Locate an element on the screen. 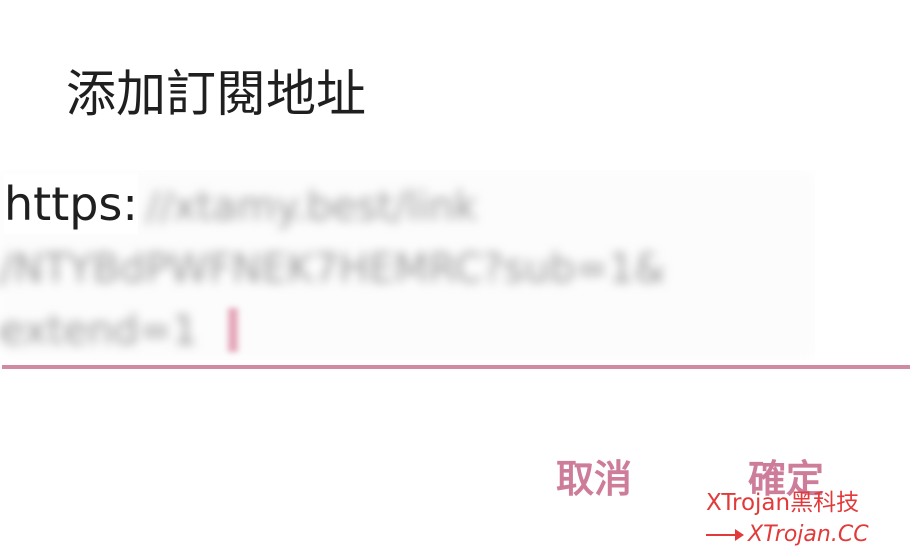  cancel-button: 取消 is located at coordinates (594, 479).